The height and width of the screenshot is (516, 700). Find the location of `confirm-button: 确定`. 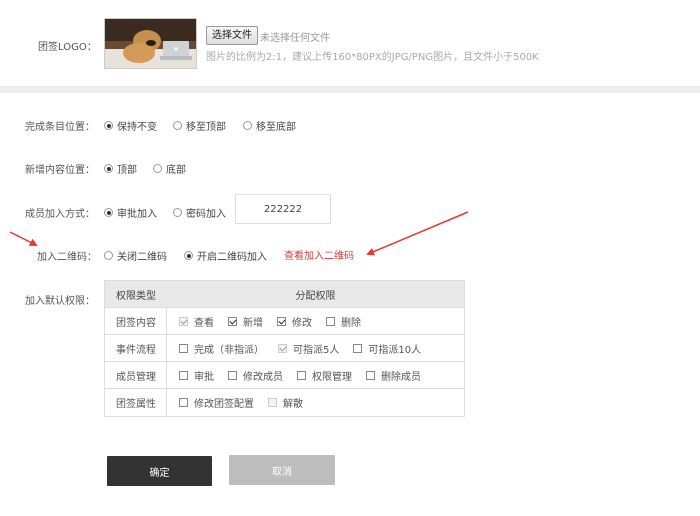

confirm-button: 确定 is located at coordinates (159, 471).